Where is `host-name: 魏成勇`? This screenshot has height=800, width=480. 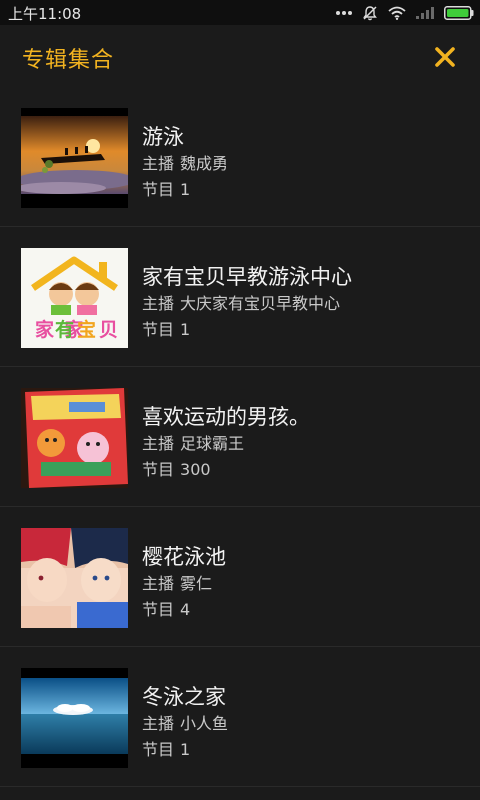 host-name: 魏成勇 is located at coordinates (204, 163).